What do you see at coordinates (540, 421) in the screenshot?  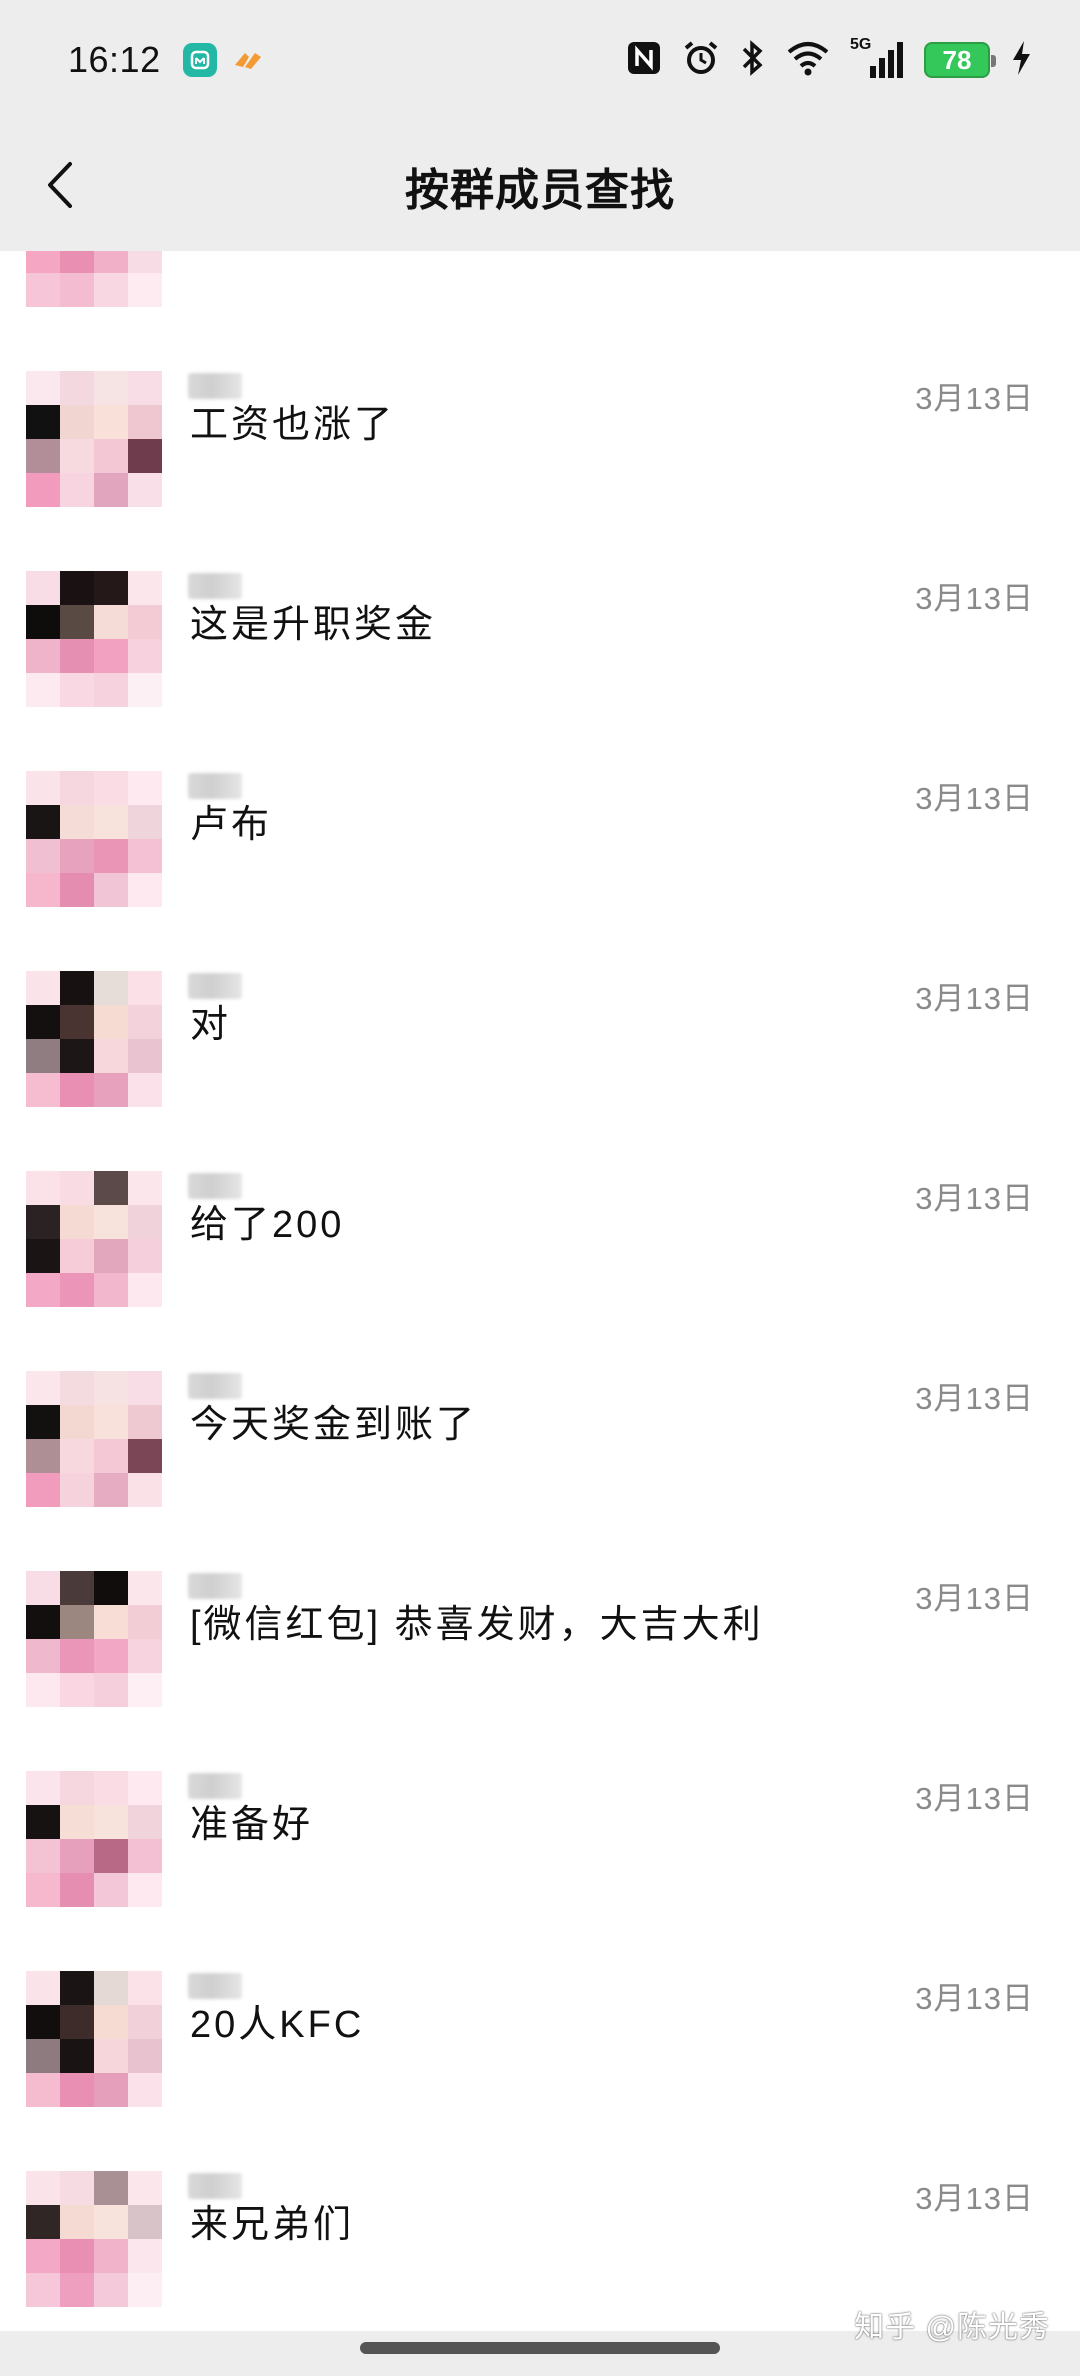 I see `list-item: 工资也涨了 3月13日` at bounding box center [540, 421].